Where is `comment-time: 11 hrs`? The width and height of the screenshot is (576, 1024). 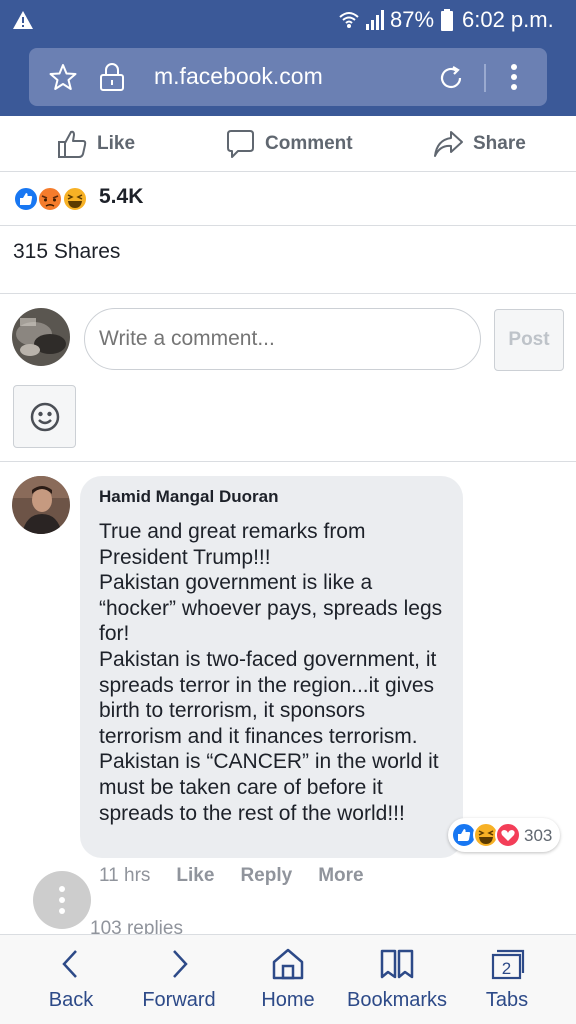
comment-time: 11 hrs is located at coordinates (125, 875).